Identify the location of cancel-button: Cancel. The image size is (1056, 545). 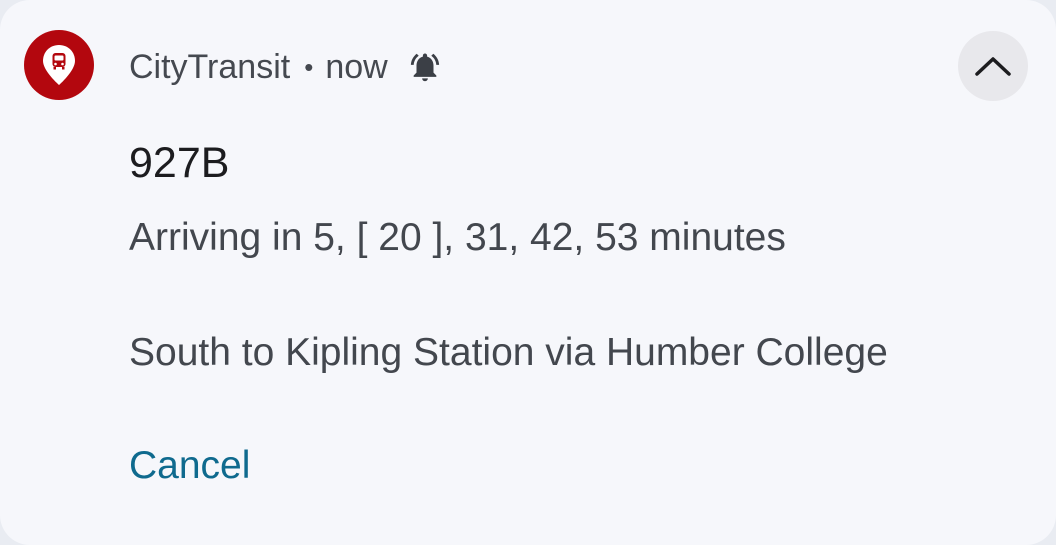
(189, 466).